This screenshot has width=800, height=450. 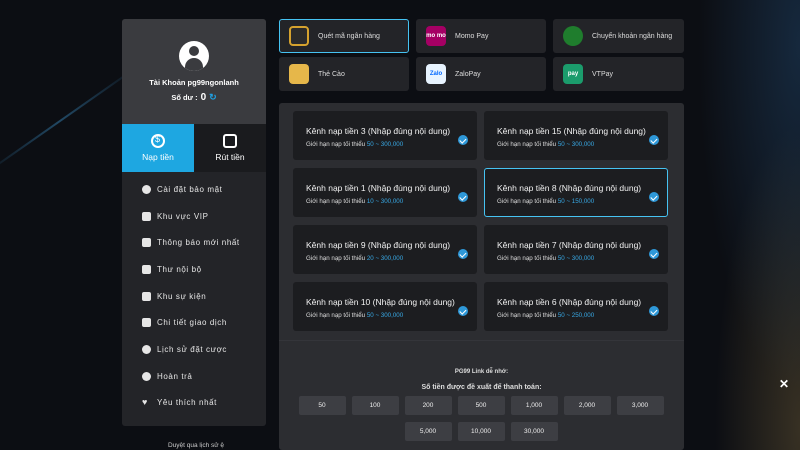 I want to click on menu-item-label: Lịch sử đặt cược, so click(x=192, y=349).